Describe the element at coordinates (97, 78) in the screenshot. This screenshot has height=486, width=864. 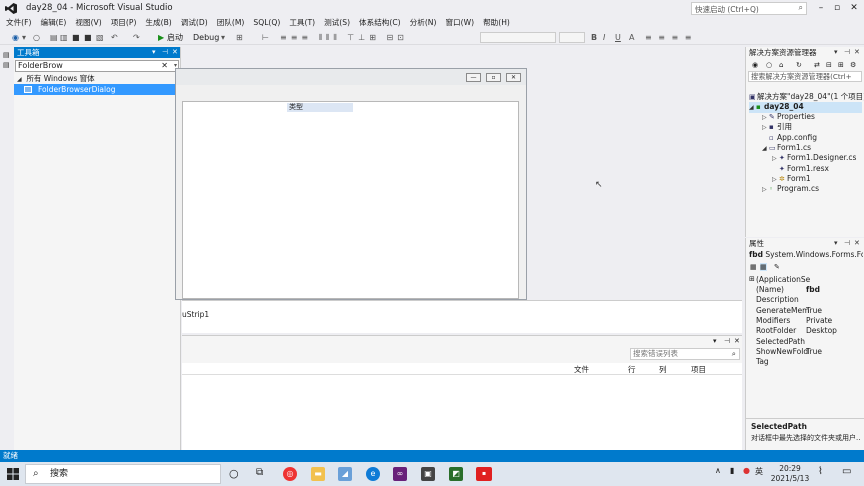
I see `toolbox-group: ◢ 所有 Windows 窗体` at that location.